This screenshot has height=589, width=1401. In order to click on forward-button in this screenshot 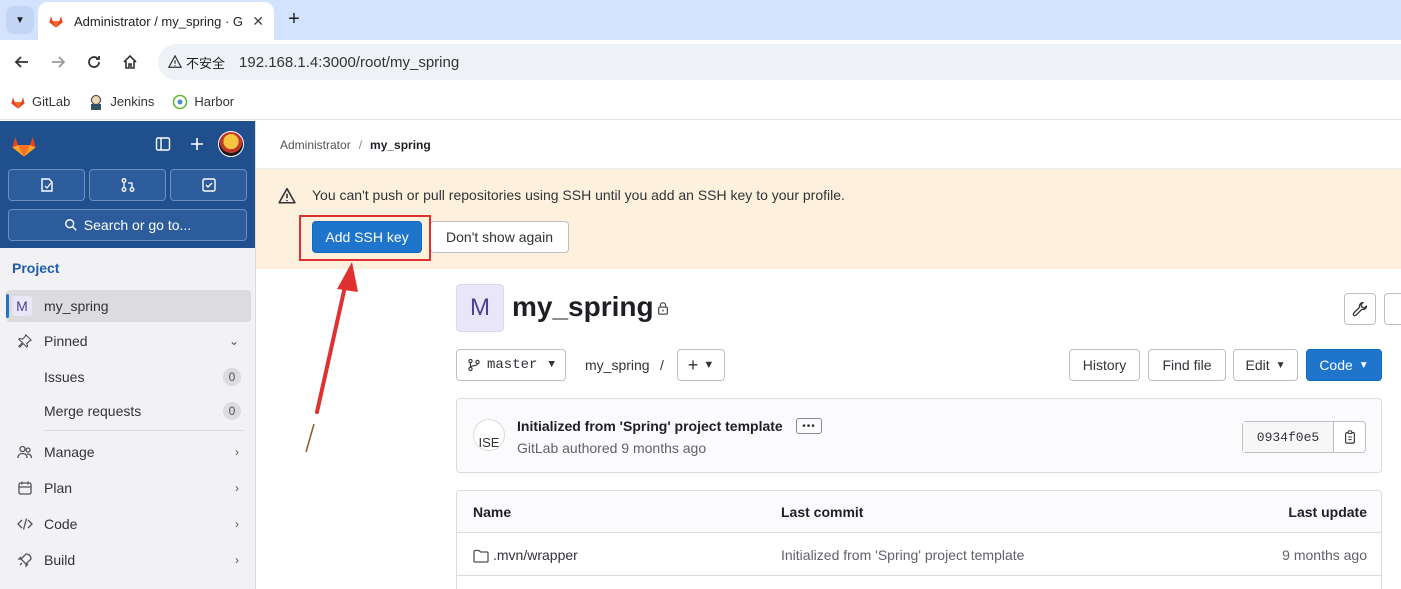, I will do `click(58, 62)`.